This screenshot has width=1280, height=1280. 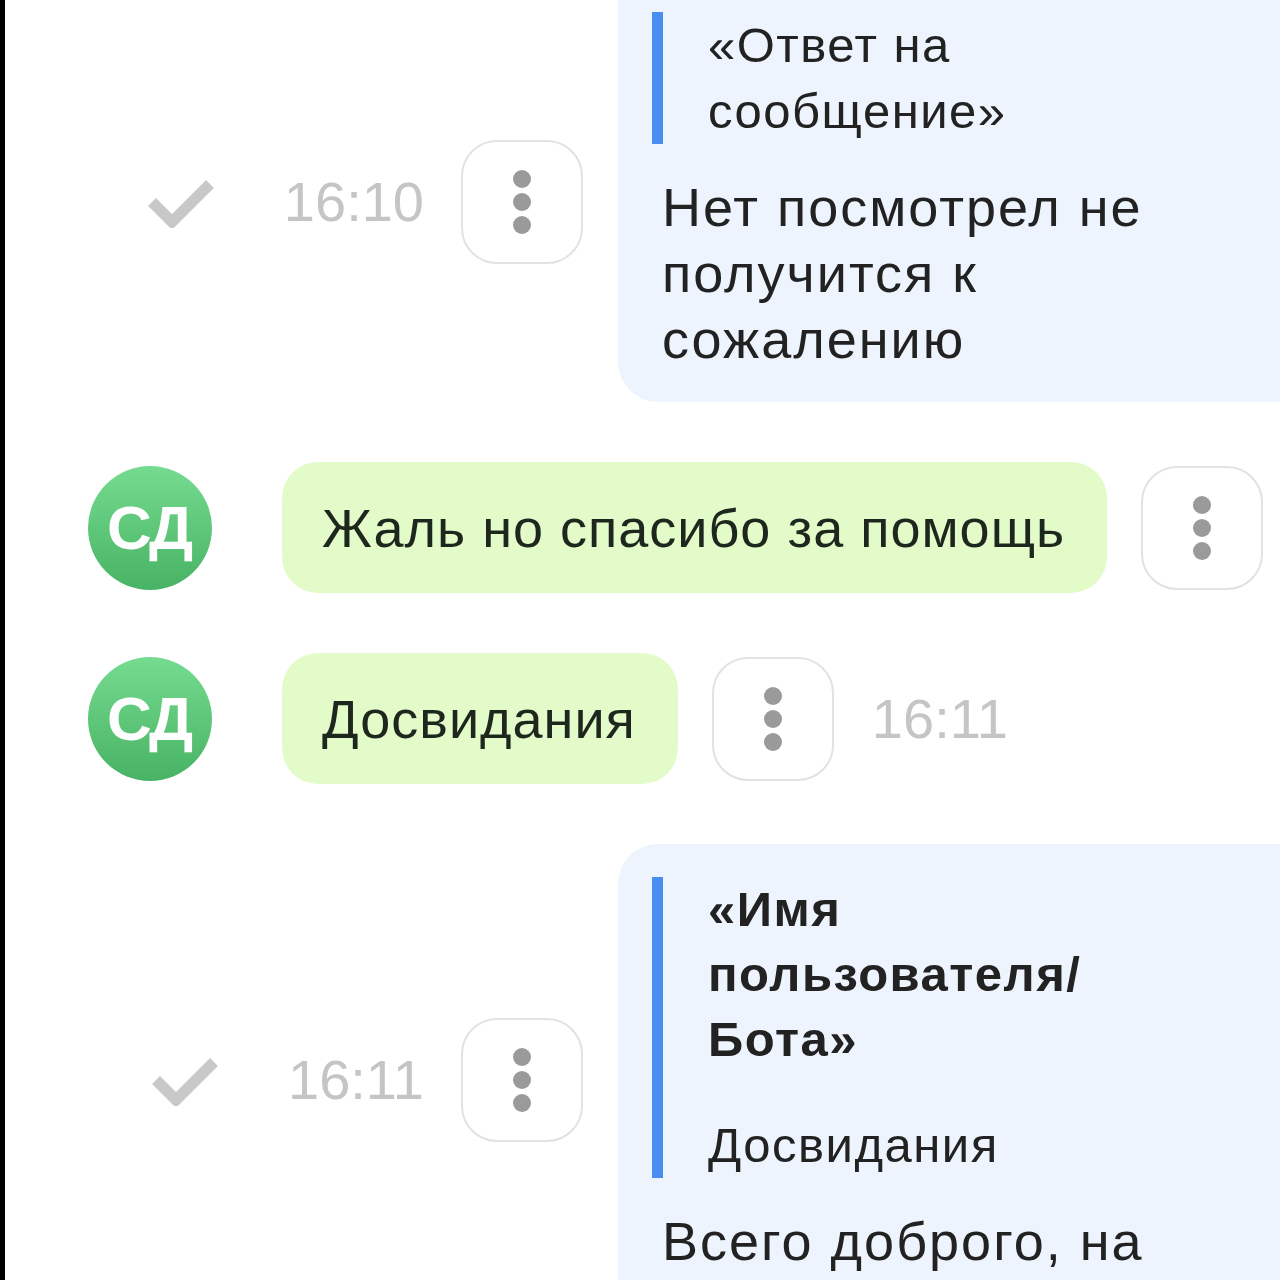 What do you see at coordinates (902, 273) in the screenshot?
I see `message-text: Нет посмотрел не получится к сожалению` at bounding box center [902, 273].